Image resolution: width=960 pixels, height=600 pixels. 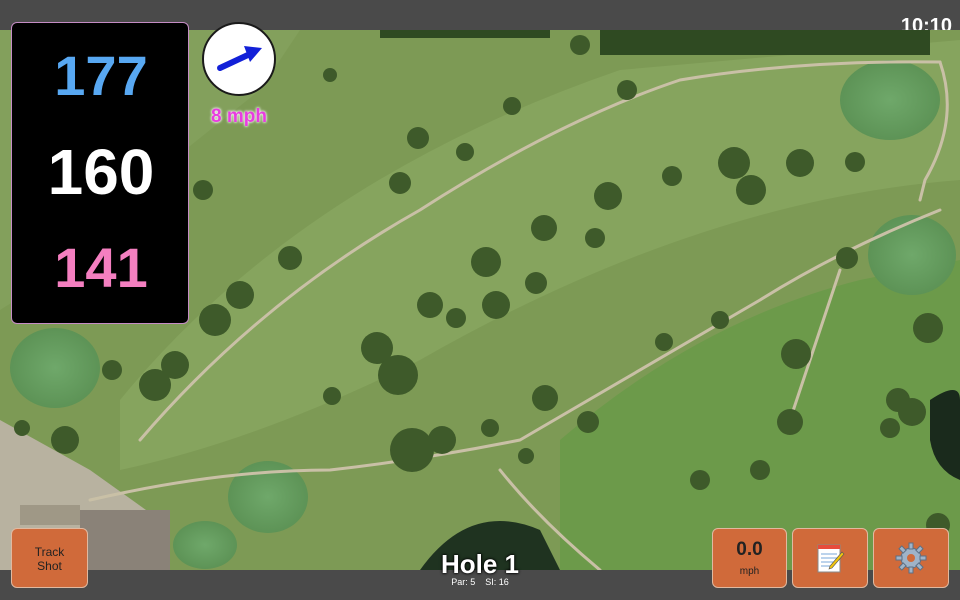 I want to click on middle-distance: 160, so click(x=101, y=172).